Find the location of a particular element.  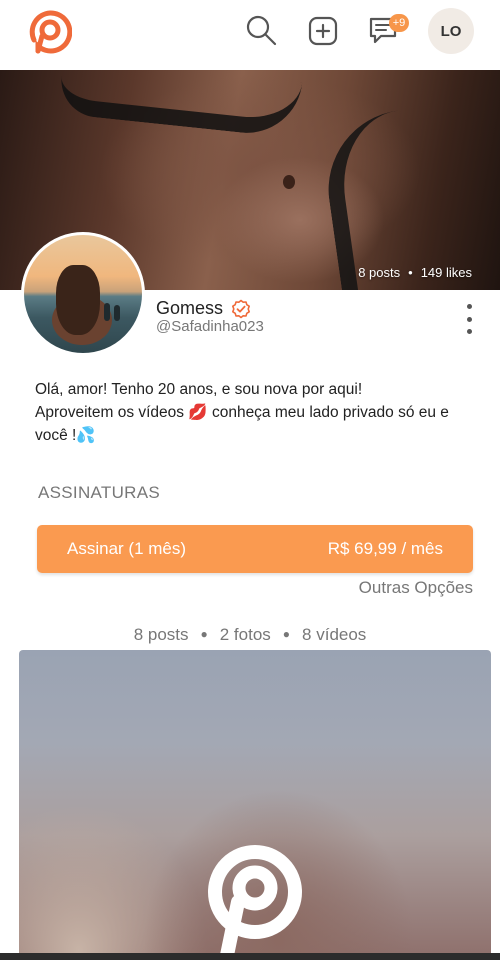

subscribe-button: Assinar (1 mês) R$ 69,99 / mês is located at coordinates (255, 549).